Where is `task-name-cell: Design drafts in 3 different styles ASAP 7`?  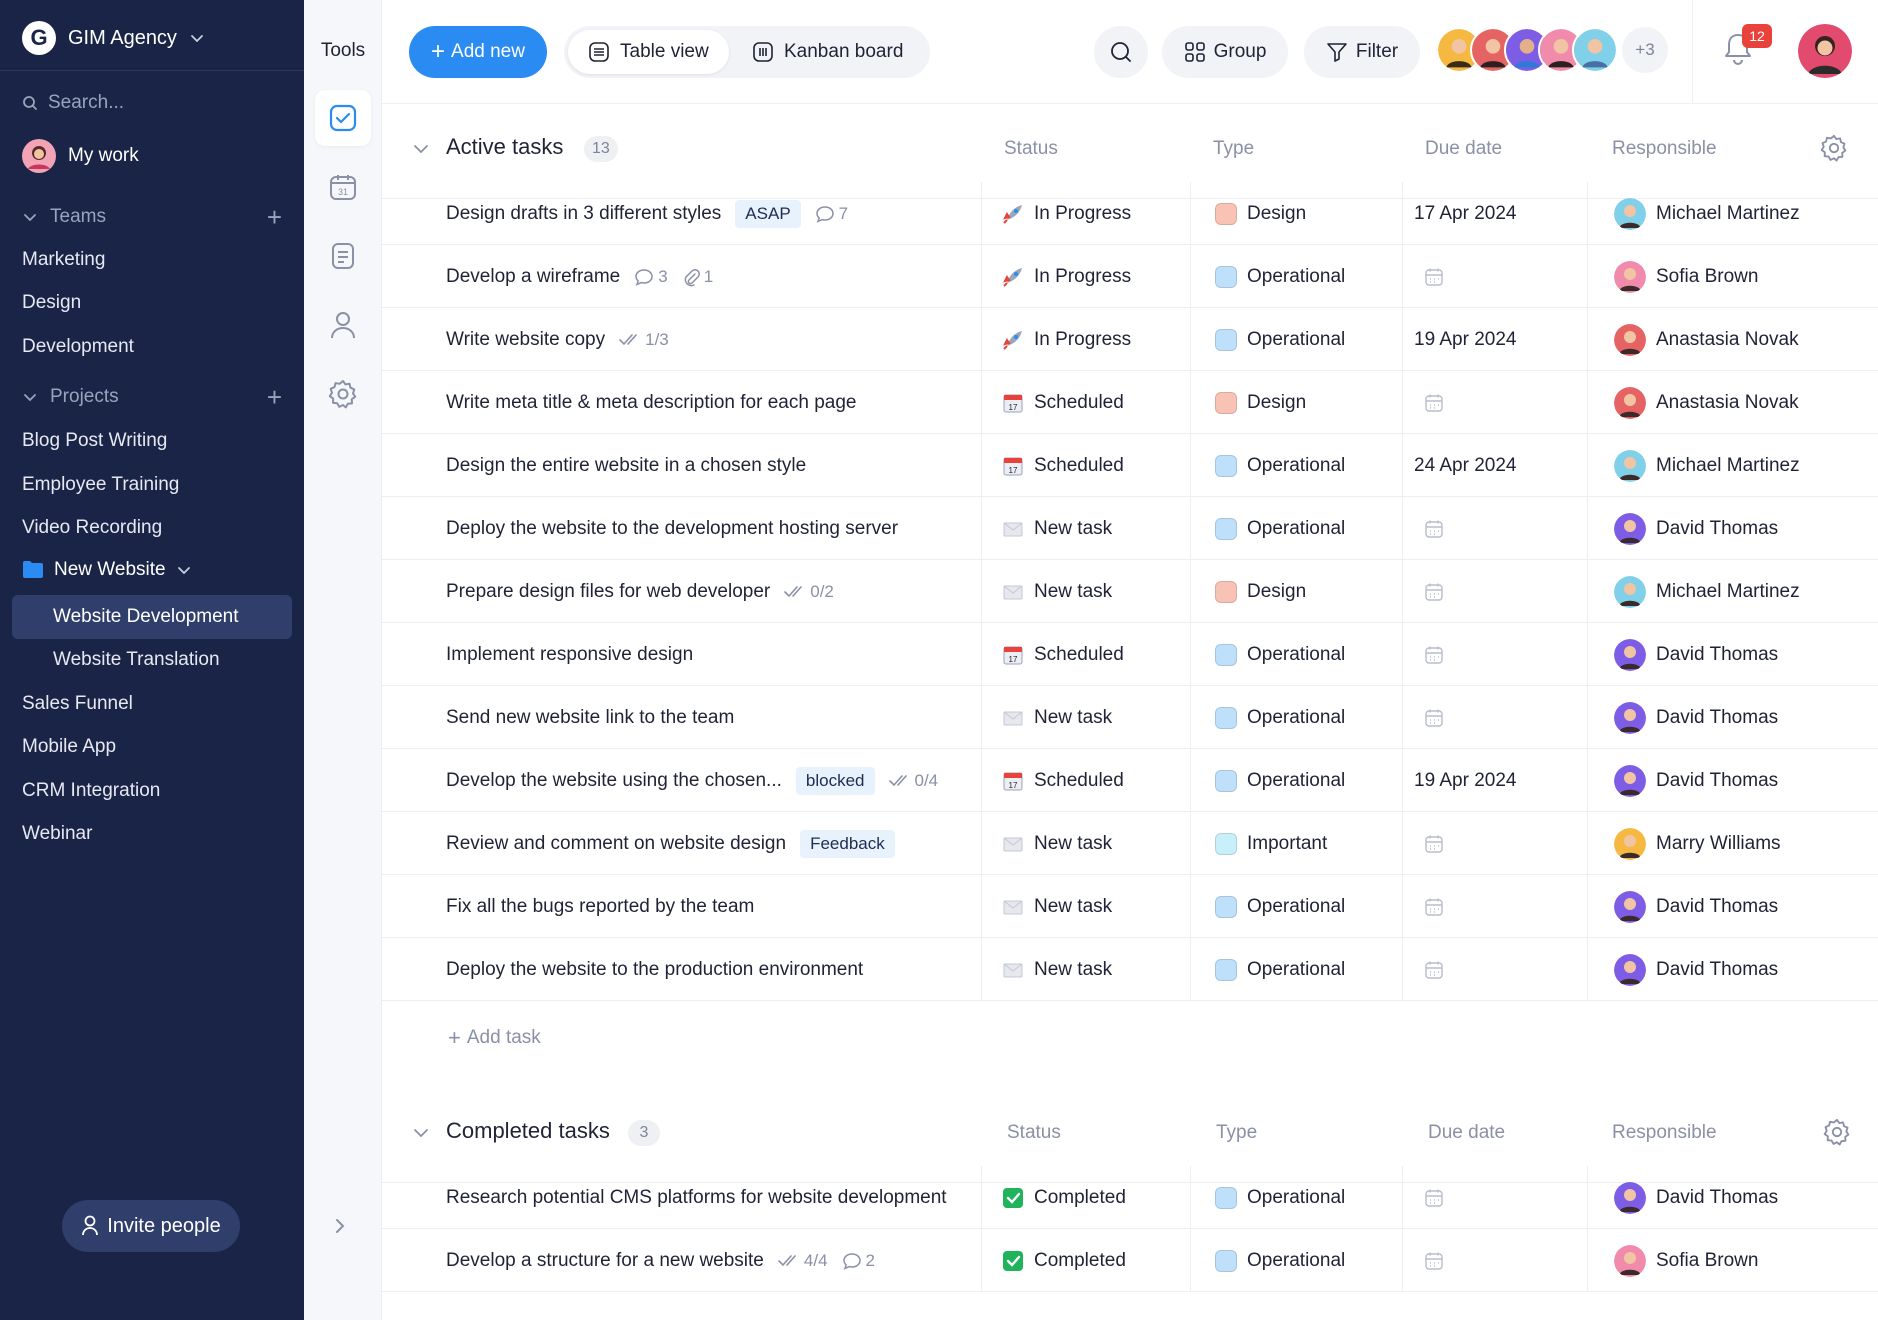
task-name-cell: Design drafts in 3 different styles ASAP 7 is located at coordinates (647, 213).